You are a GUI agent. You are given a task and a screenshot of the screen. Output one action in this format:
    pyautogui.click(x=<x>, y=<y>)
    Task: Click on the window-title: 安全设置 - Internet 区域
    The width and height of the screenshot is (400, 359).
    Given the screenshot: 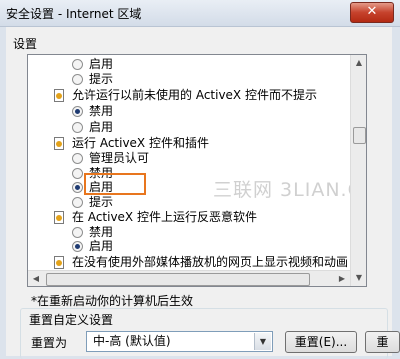 What is the action you would take?
    pyautogui.click(x=74, y=14)
    